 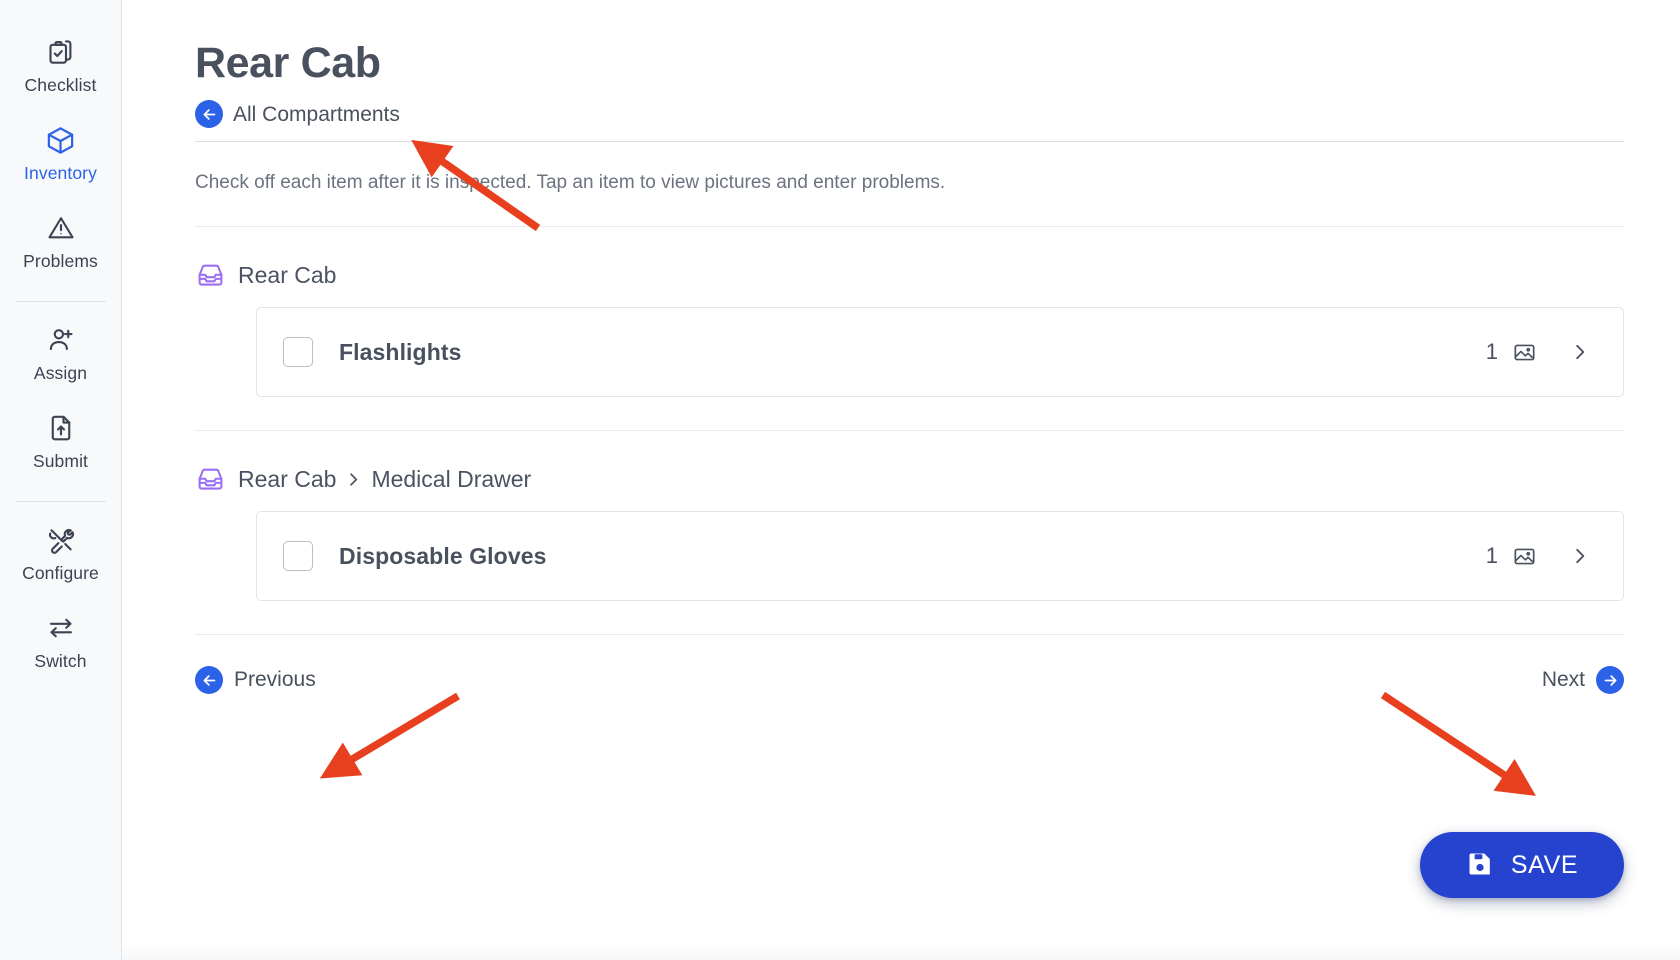 I want to click on previous-label: Previous, so click(x=275, y=679).